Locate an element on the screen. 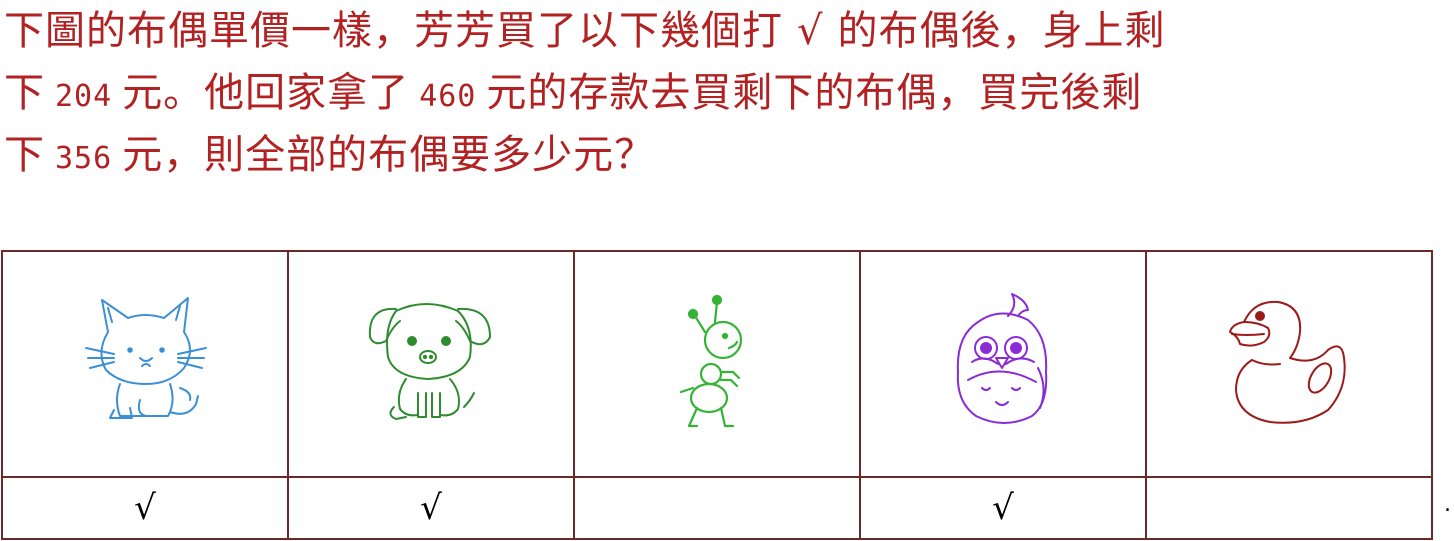  question-line-2: 下 204 元。他回家拿了 460 元的存款去買剩下的布偶，買完後剩 is located at coordinates (727, 93).